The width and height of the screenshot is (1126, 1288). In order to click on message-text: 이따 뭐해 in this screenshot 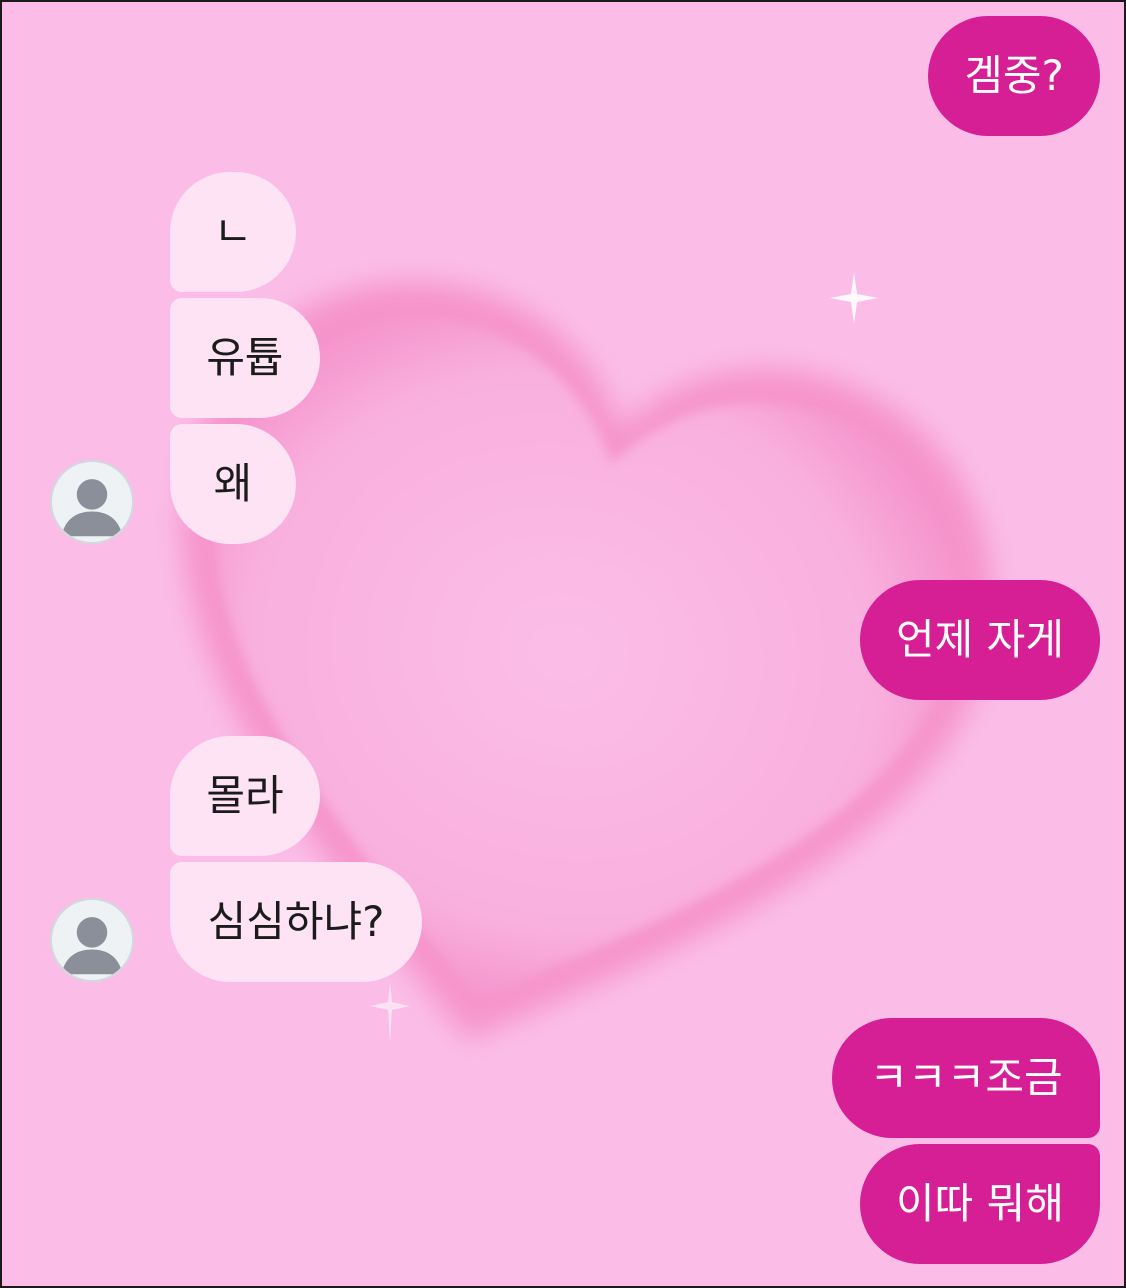, I will do `click(980, 1203)`.